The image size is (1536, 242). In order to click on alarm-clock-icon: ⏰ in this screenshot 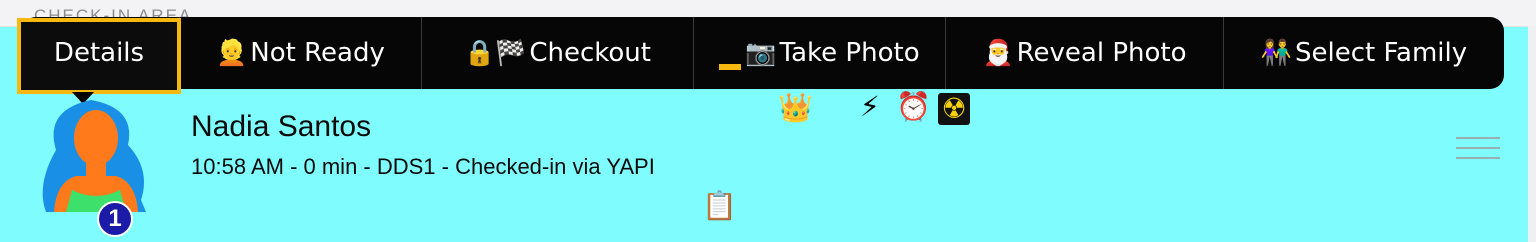, I will do `click(913, 106)`.